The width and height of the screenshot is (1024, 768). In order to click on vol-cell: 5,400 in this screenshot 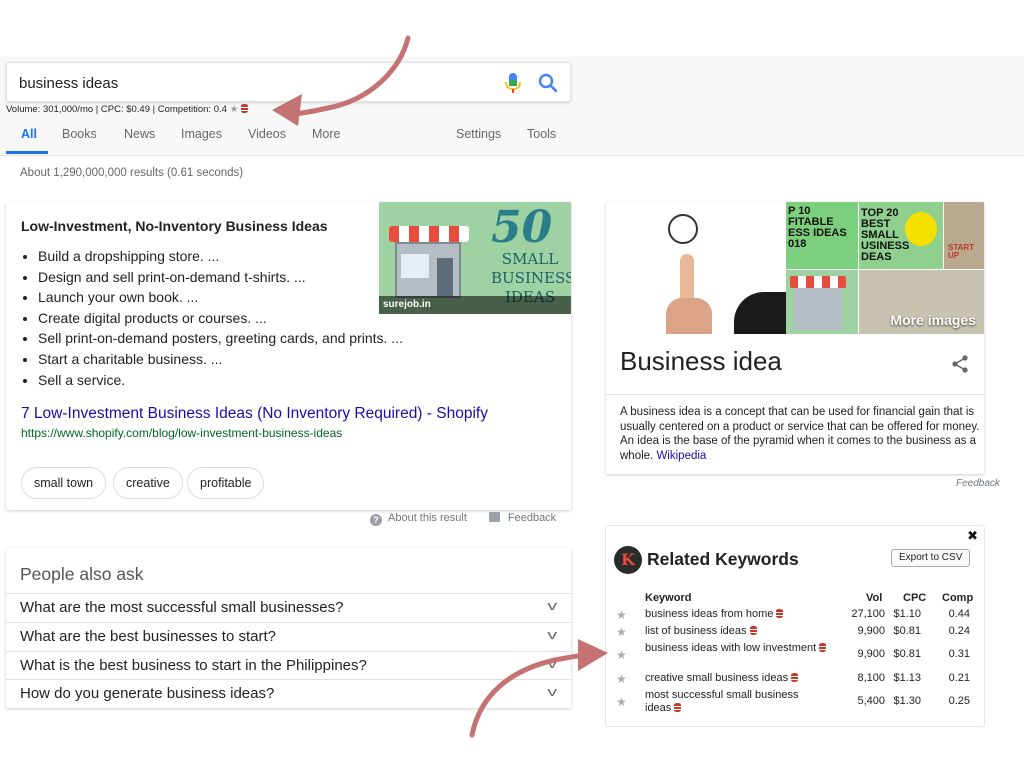, I will do `click(871, 701)`.